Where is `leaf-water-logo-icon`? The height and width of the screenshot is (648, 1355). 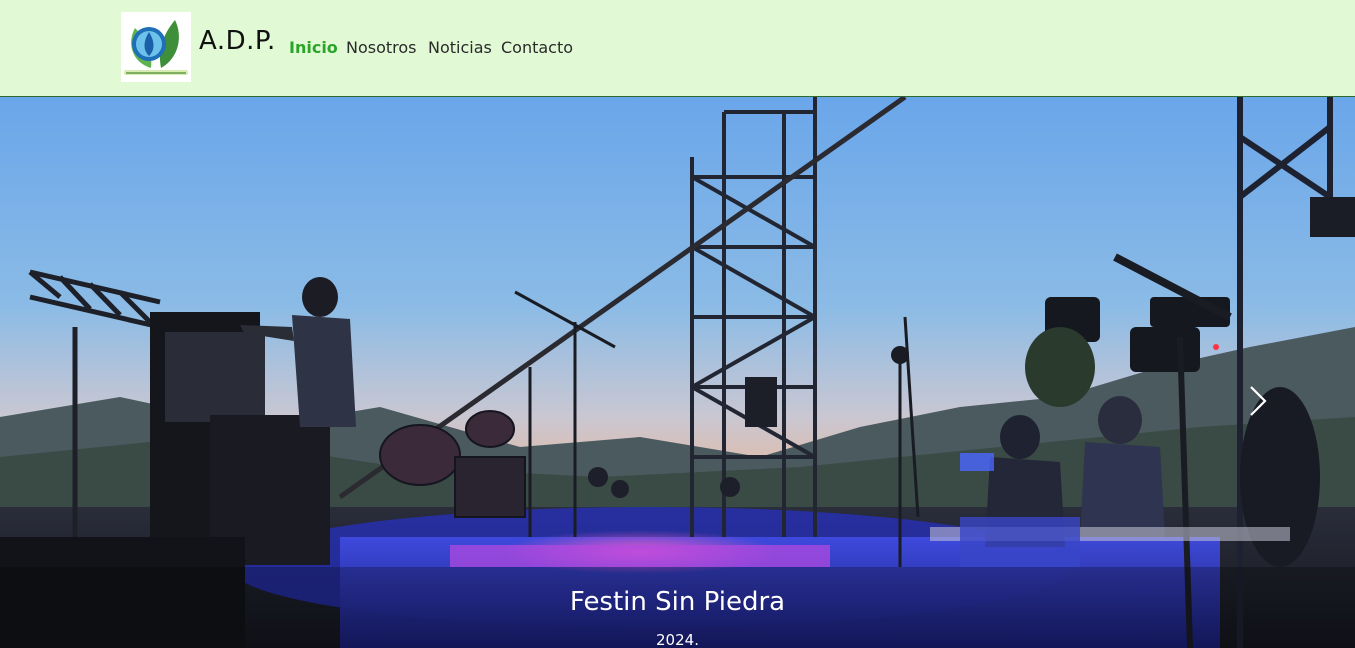
leaf-water-logo-icon is located at coordinates (156, 47).